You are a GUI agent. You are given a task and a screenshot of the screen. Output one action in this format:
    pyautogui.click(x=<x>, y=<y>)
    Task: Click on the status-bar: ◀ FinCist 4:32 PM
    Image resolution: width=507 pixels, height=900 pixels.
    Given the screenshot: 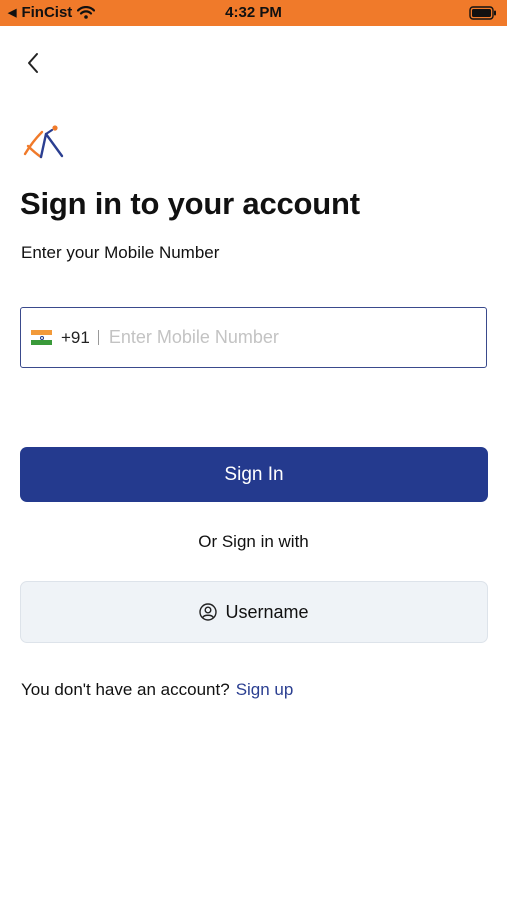 What is the action you would take?
    pyautogui.click(x=253, y=13)
    